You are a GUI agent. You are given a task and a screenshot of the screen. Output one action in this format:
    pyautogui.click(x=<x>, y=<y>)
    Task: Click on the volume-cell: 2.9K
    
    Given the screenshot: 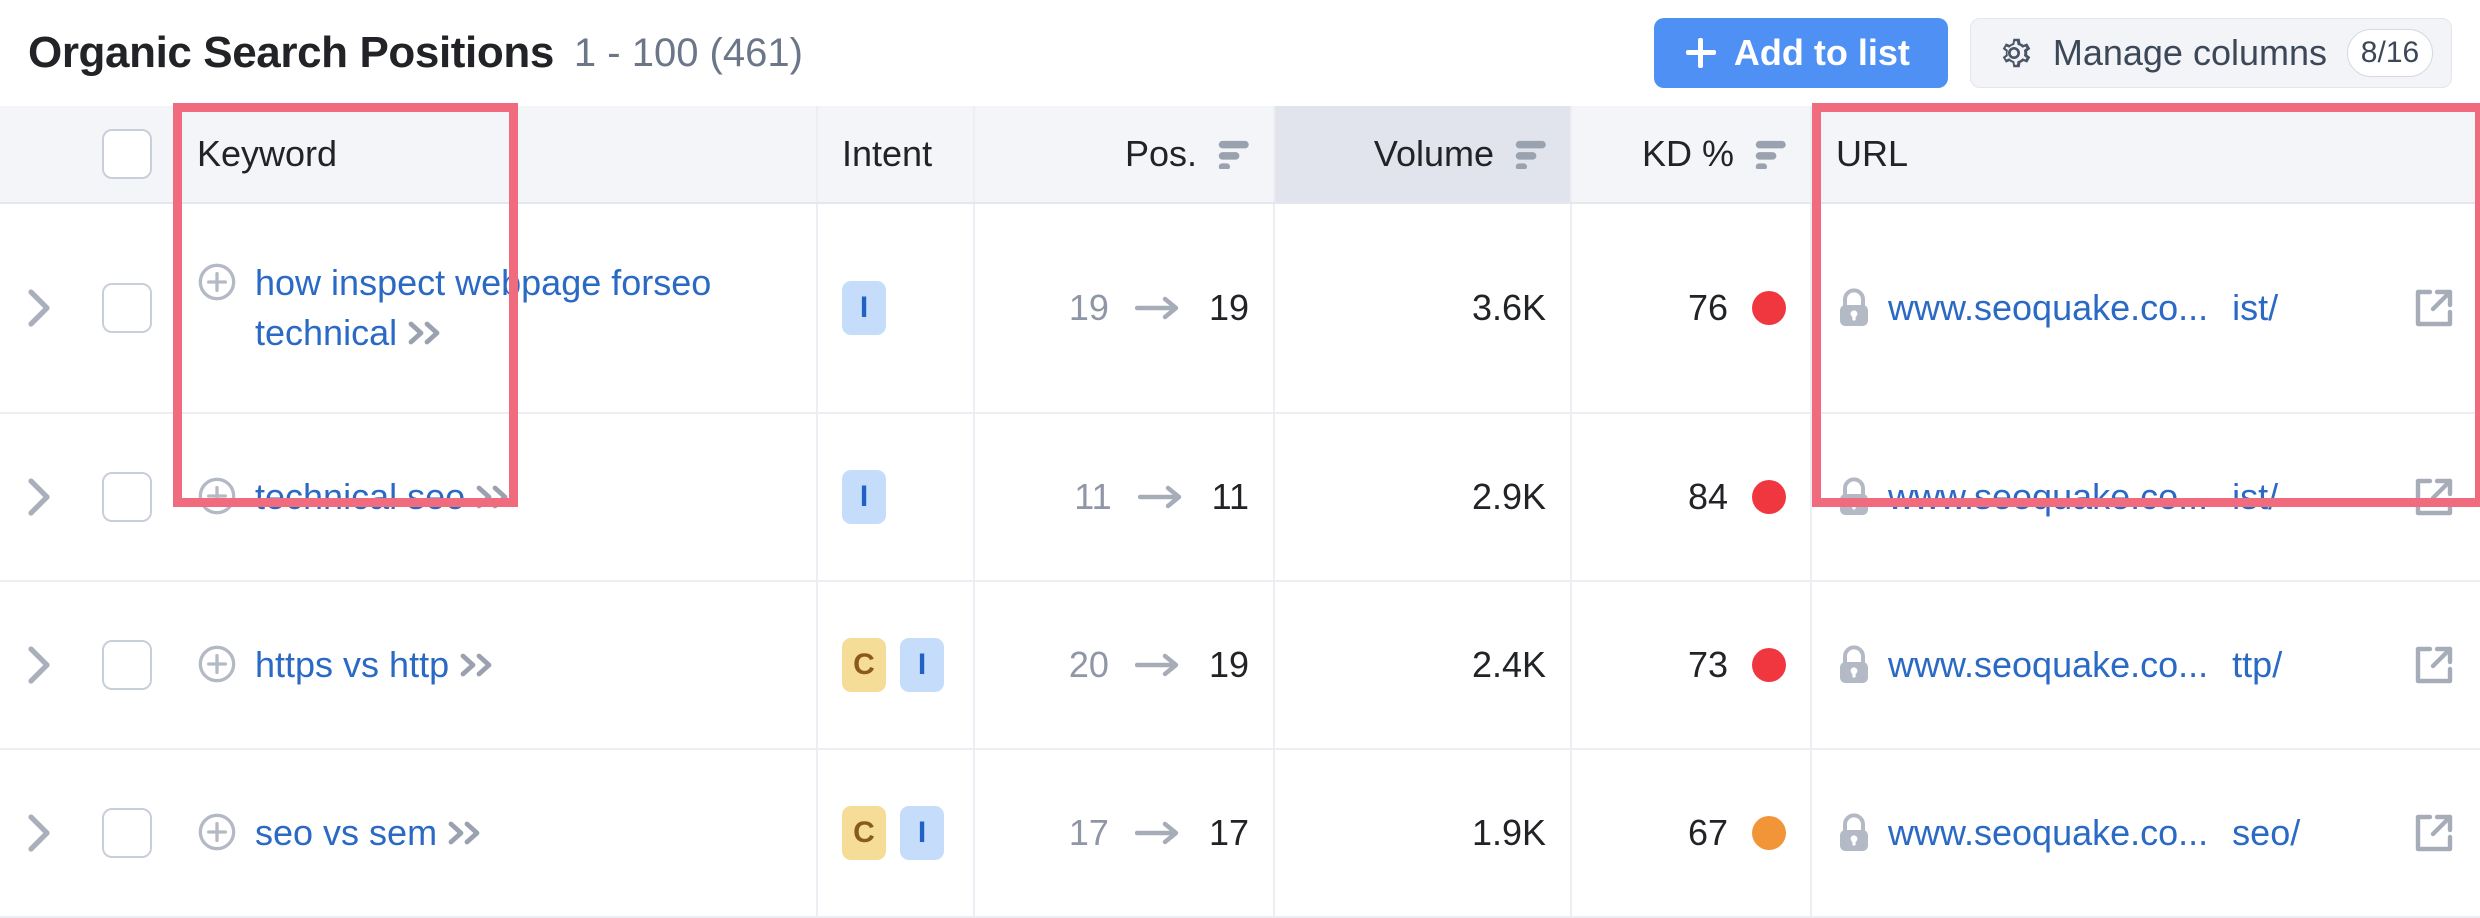 What is the action you would take?
    pyautogui.click(x=1423, y=497)
    